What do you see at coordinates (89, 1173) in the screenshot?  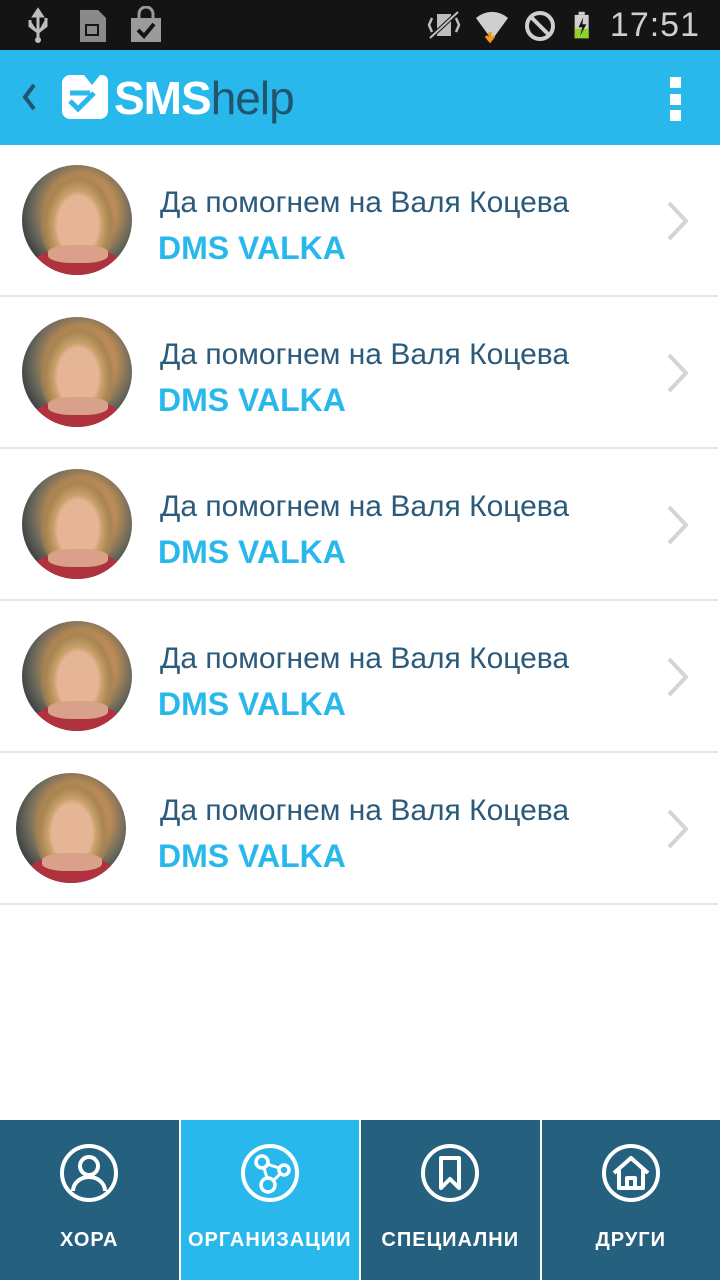 I see `person-icon` at bounding box center [89, 1173].